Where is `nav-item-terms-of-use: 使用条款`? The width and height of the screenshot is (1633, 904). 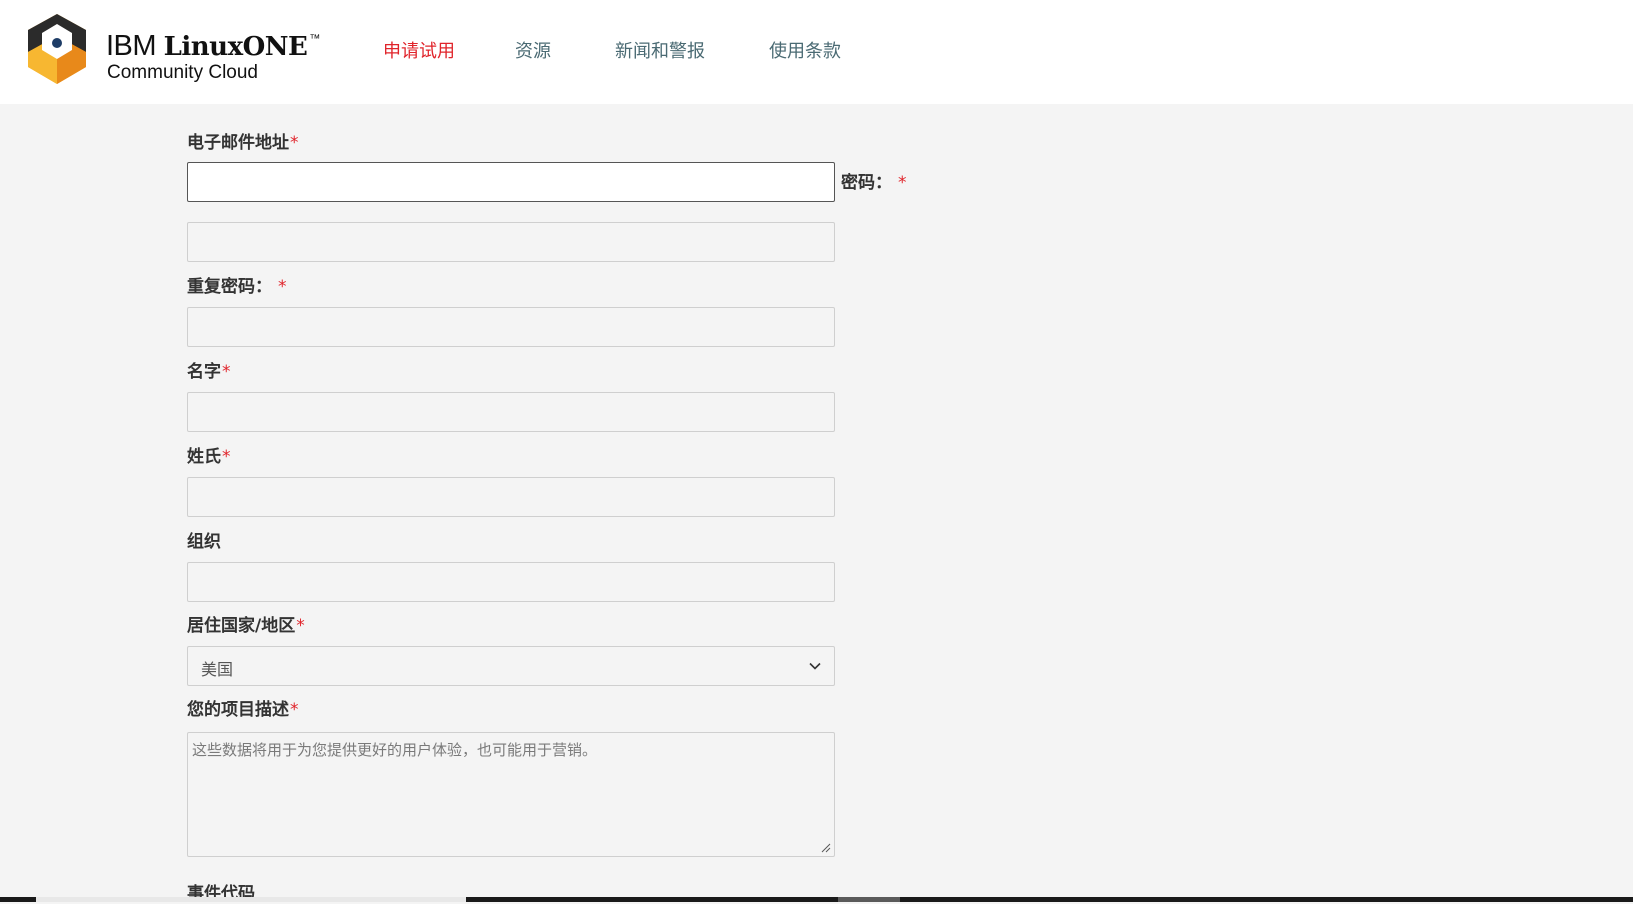 nav-item-terms-of-use: 使用条款 is located at coordinates (805, 50).